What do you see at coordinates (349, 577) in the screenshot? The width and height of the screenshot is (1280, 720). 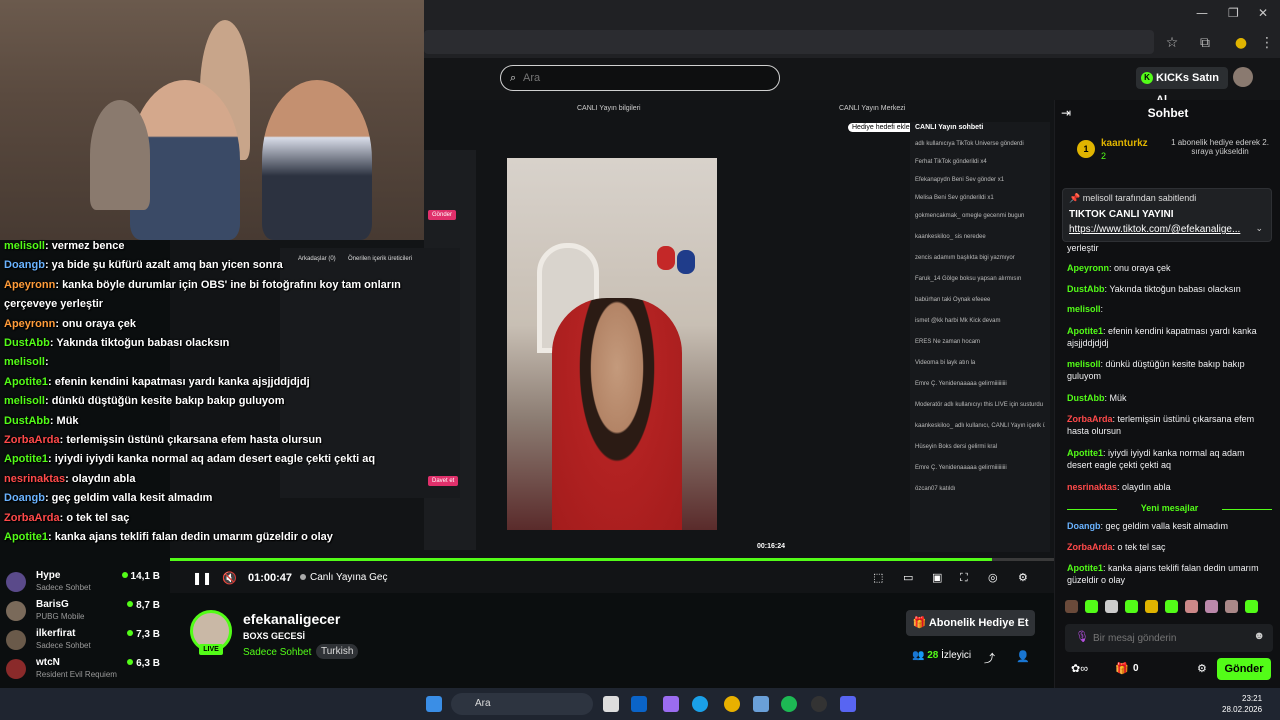 I see `go-live-label: Canlı Yayına Geç` at bounding box center [349, 577].